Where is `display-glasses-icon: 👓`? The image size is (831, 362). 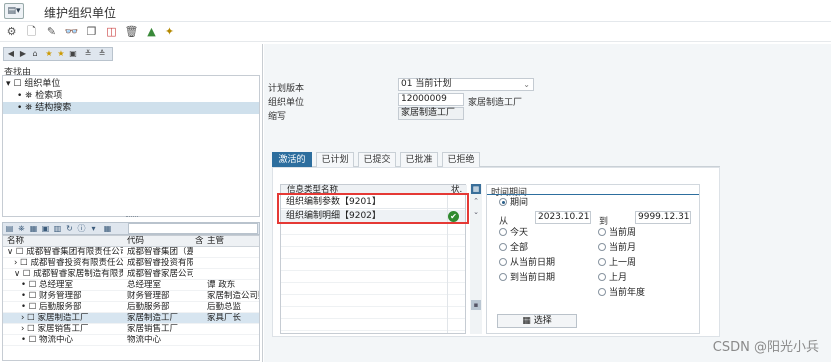
display-glasses-icon: 👓 is located at coordinates (71, 31).